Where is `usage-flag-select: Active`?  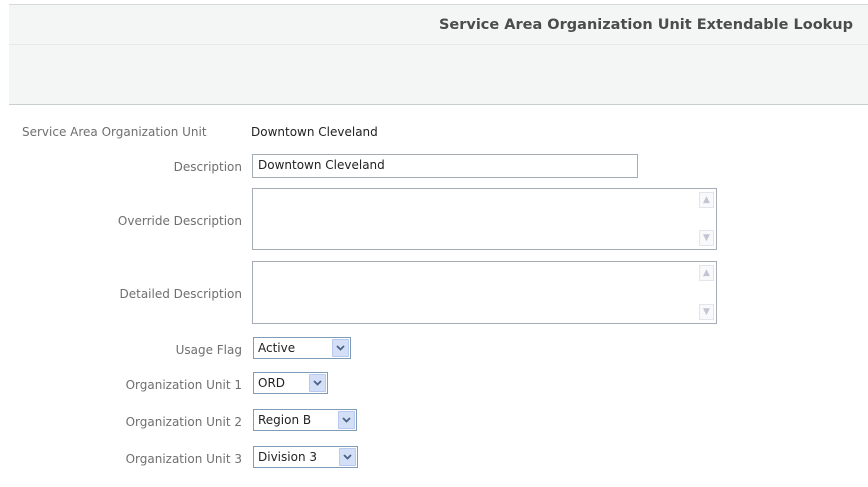
usage-flag-select: Active is located at coordinates (302, 348).